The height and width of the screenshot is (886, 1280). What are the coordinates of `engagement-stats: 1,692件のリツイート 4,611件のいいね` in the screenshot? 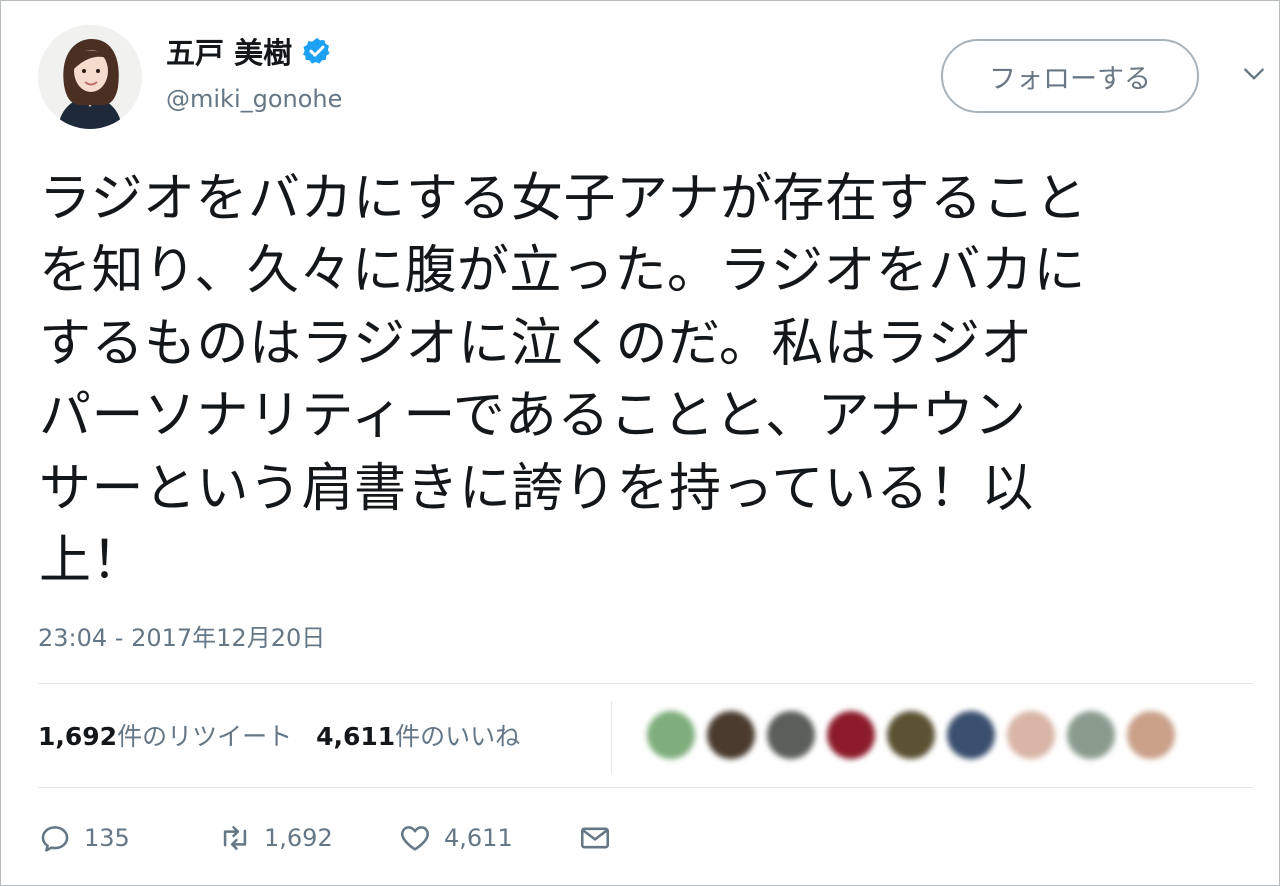 It's located at (279, 735).